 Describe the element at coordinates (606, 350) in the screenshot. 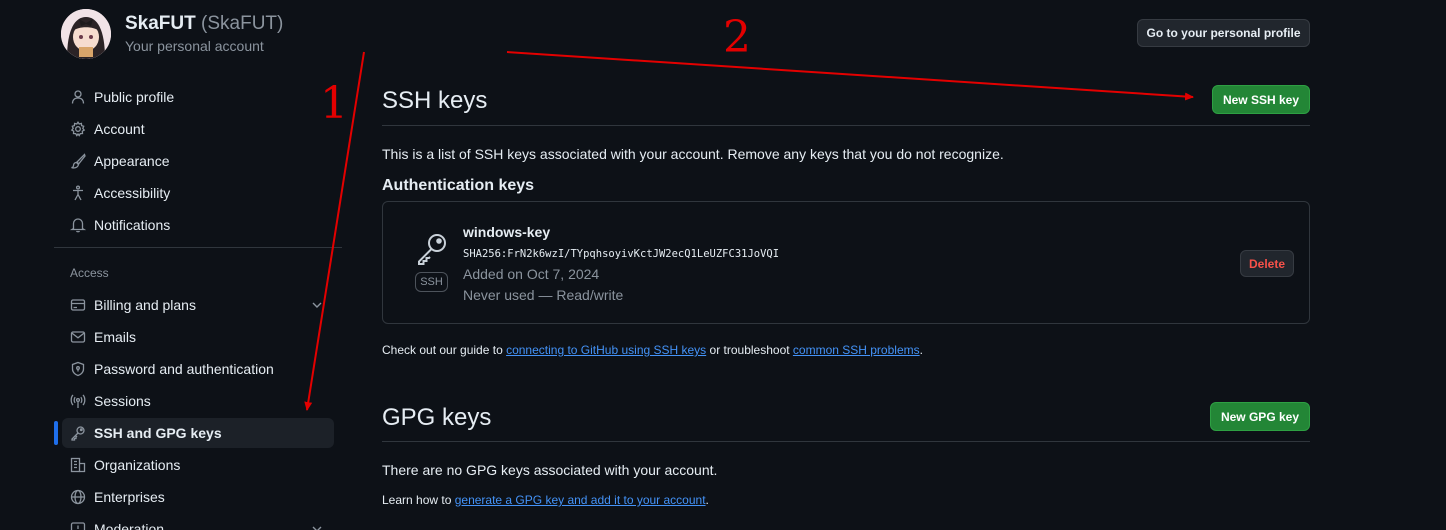

I see `ssh-guide-link: connecting to GitHub using SSH keys` at that location.